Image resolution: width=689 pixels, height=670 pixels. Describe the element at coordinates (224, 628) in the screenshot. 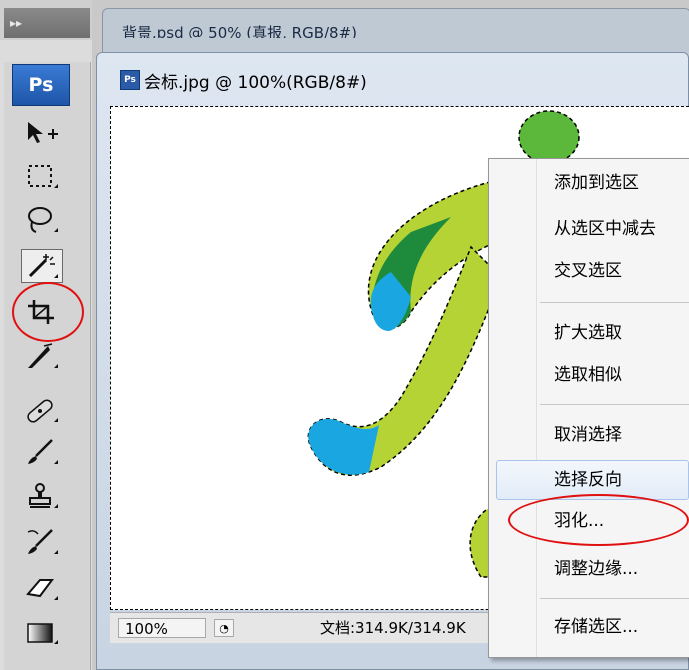

I see `status-info-icon: ◔` at that location.